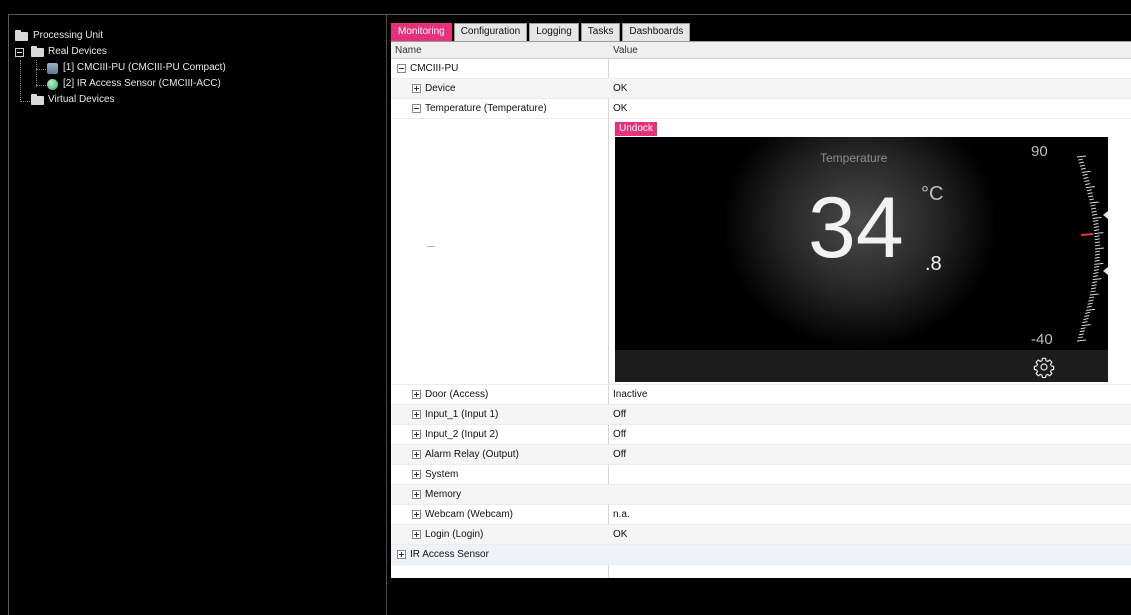  Describe the element at coordinates (486, 108) in the screenshot. I see `row-name: Temperature (Temperature)` at that location.